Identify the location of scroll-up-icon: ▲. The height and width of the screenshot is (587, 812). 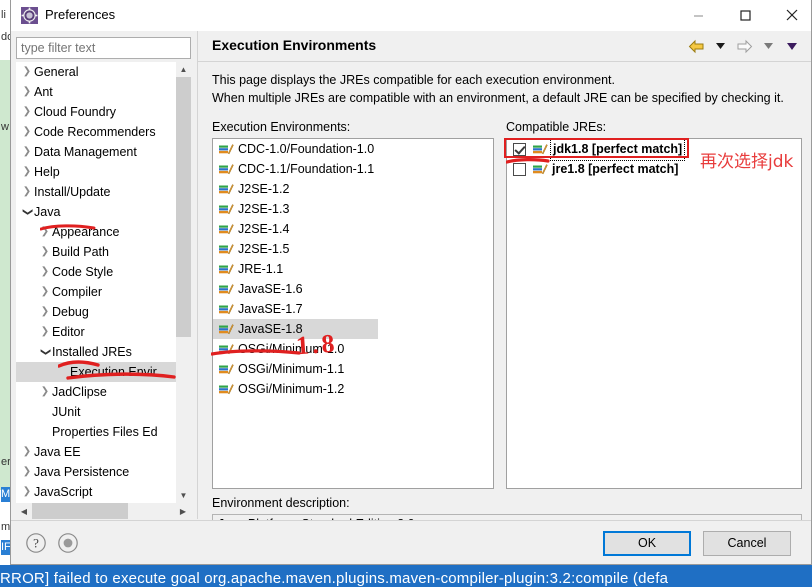
(183, 69).